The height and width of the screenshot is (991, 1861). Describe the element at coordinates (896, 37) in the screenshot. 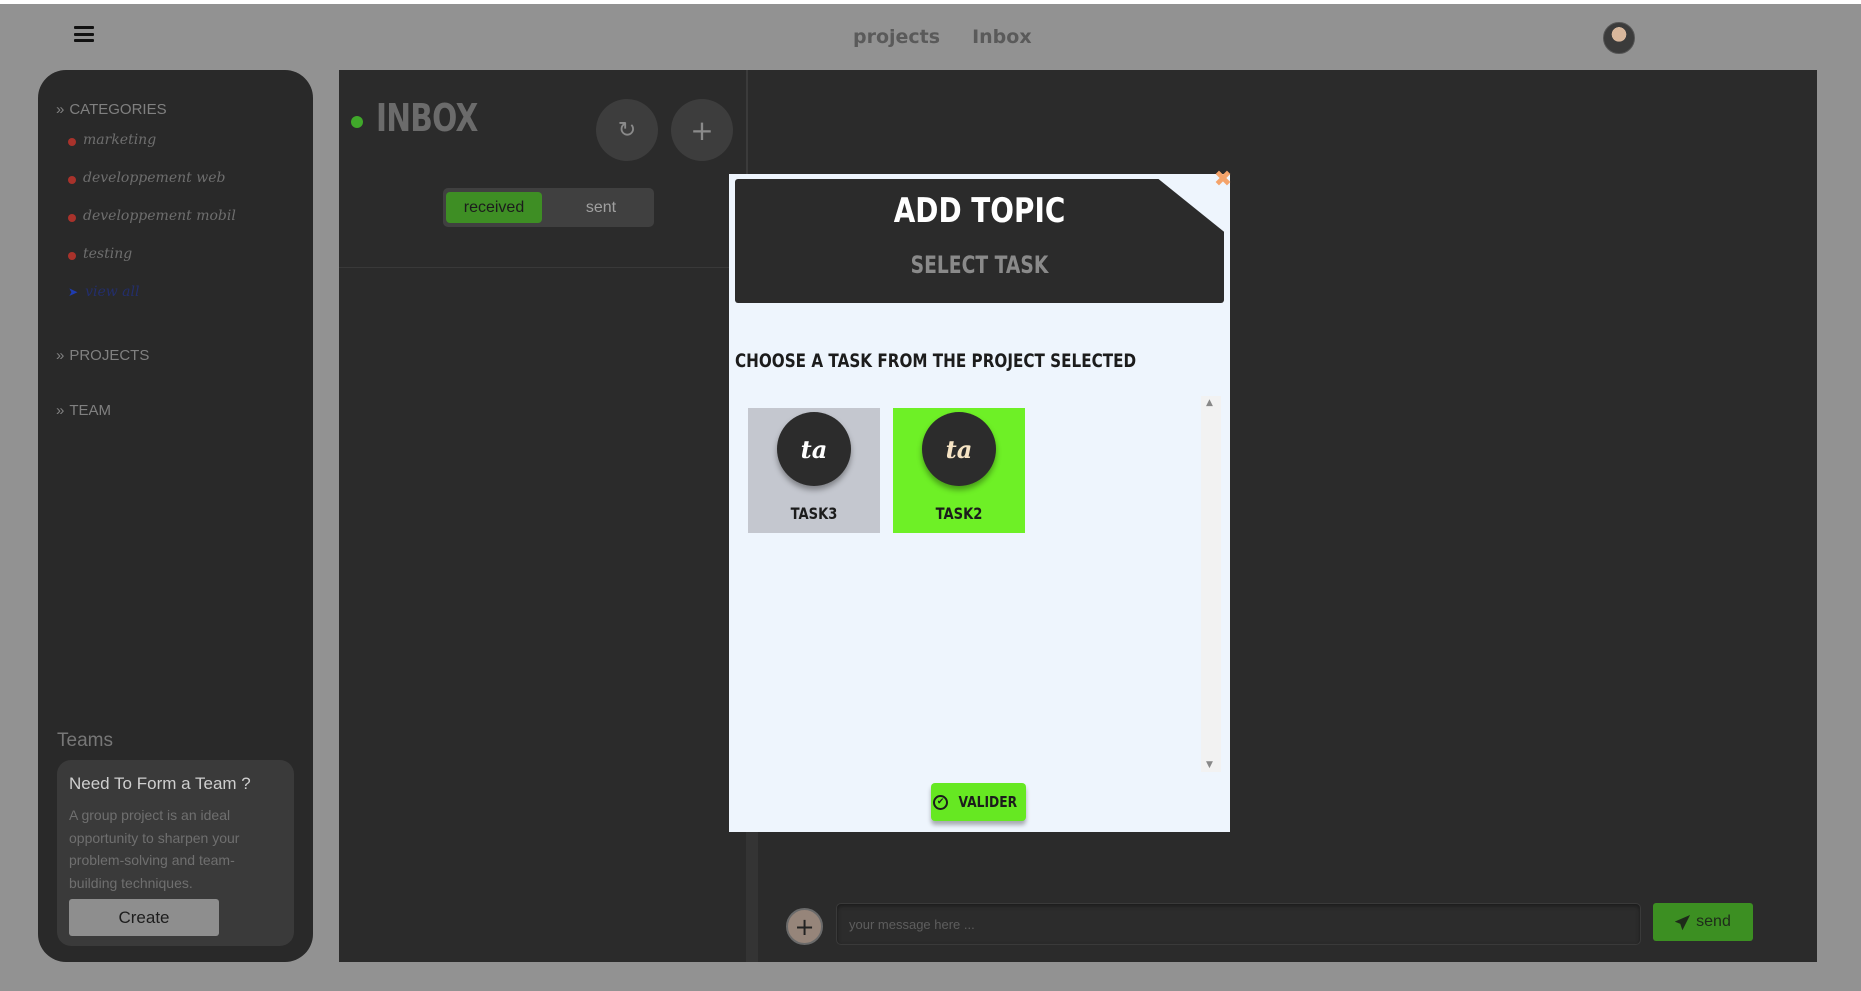

I see `nav-link-projects: projects` at that location.